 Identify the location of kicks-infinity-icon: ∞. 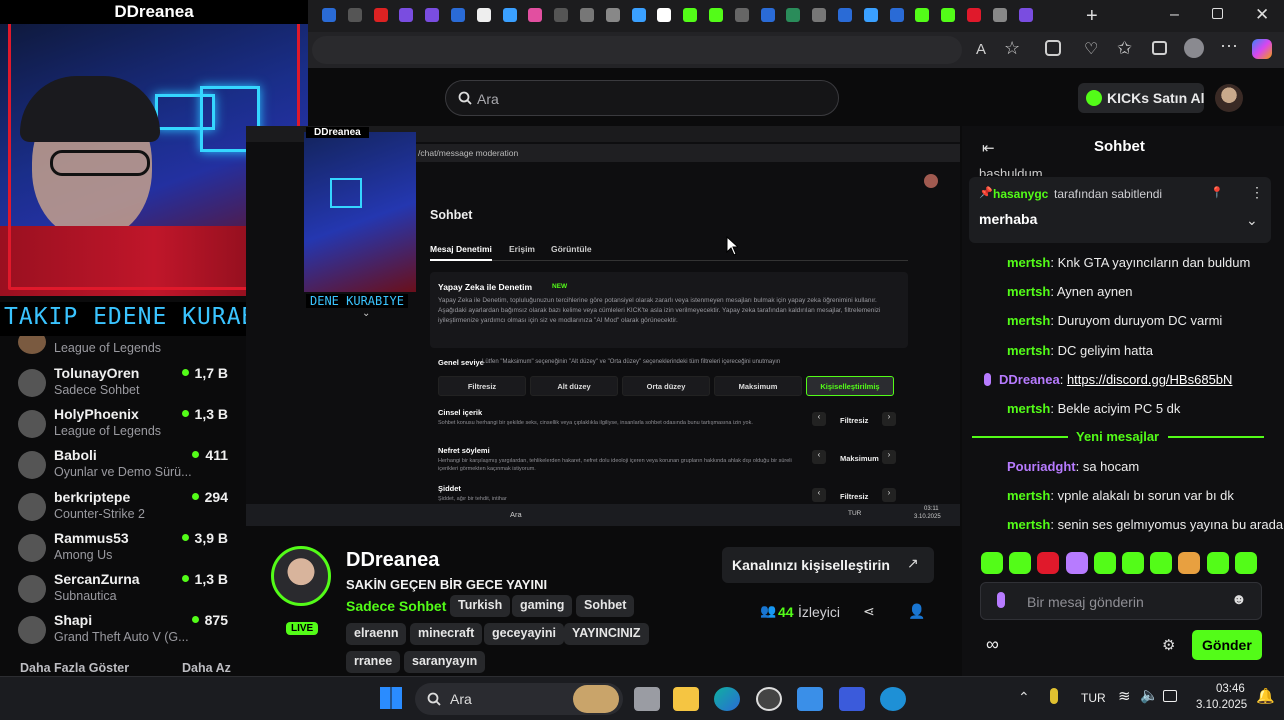
(992, 644).